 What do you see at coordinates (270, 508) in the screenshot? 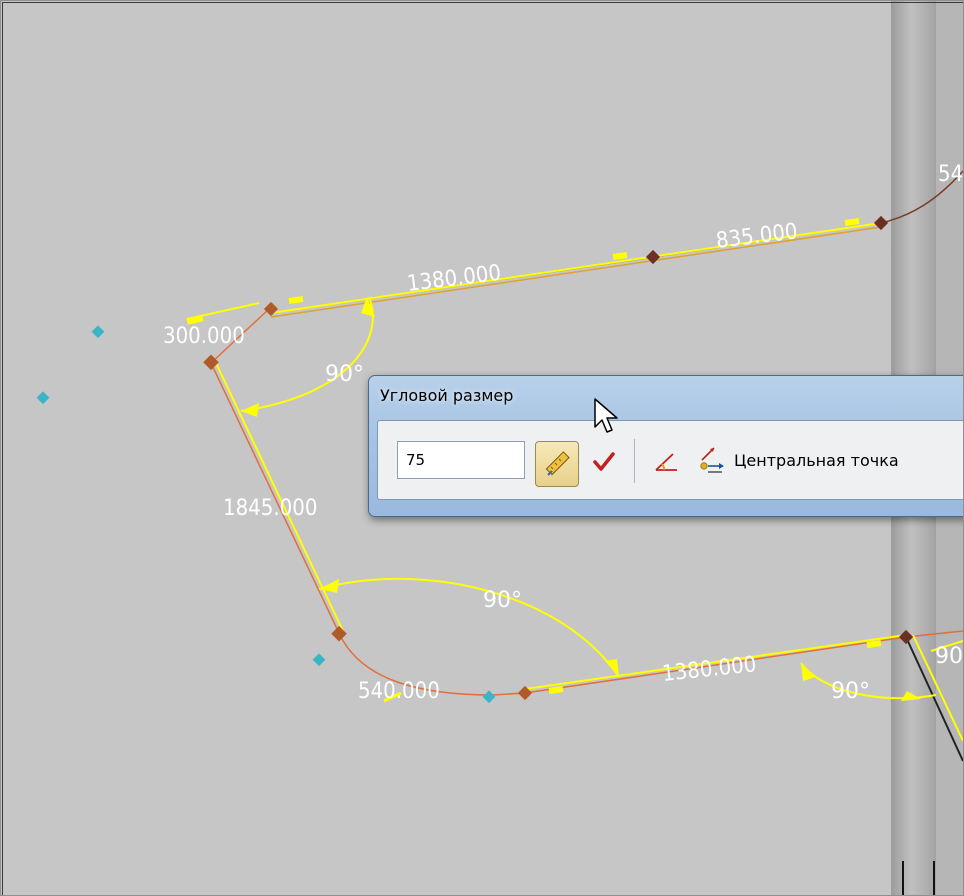
I see `dim-1845: 1845.000` at bounding box center [270, 508].